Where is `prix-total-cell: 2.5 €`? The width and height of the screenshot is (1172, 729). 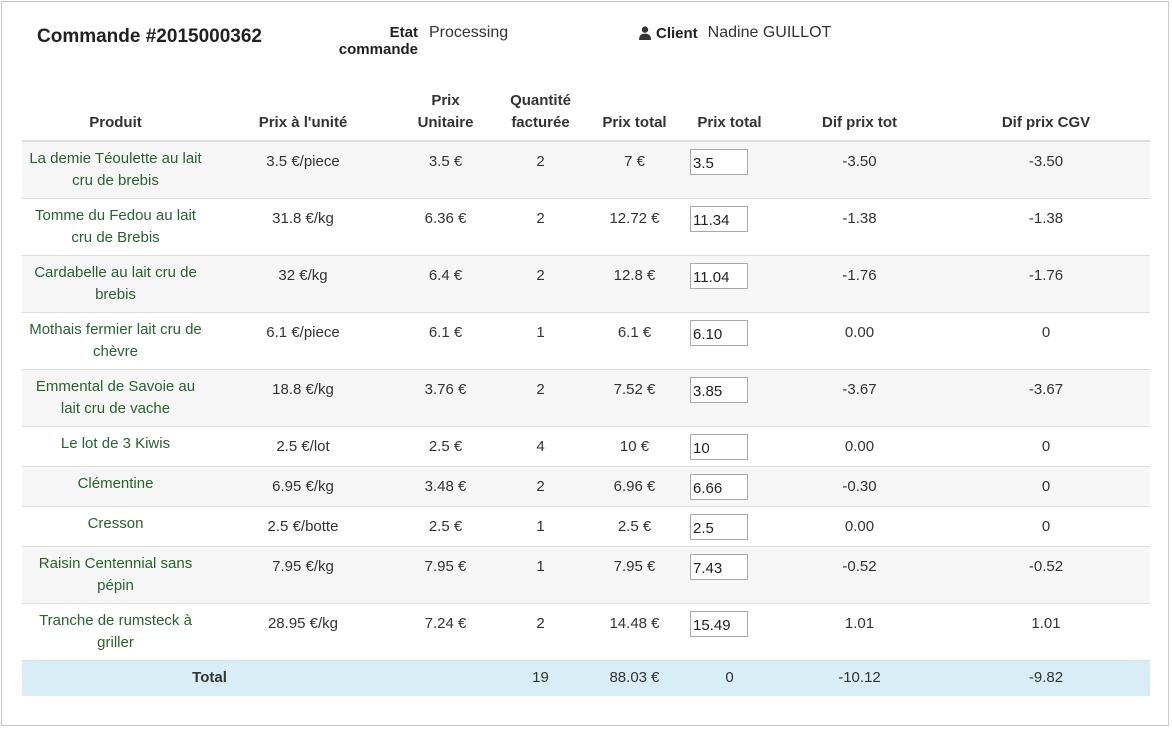 prix-total-cell: 2.5 € is located at coordinates (634, 526).